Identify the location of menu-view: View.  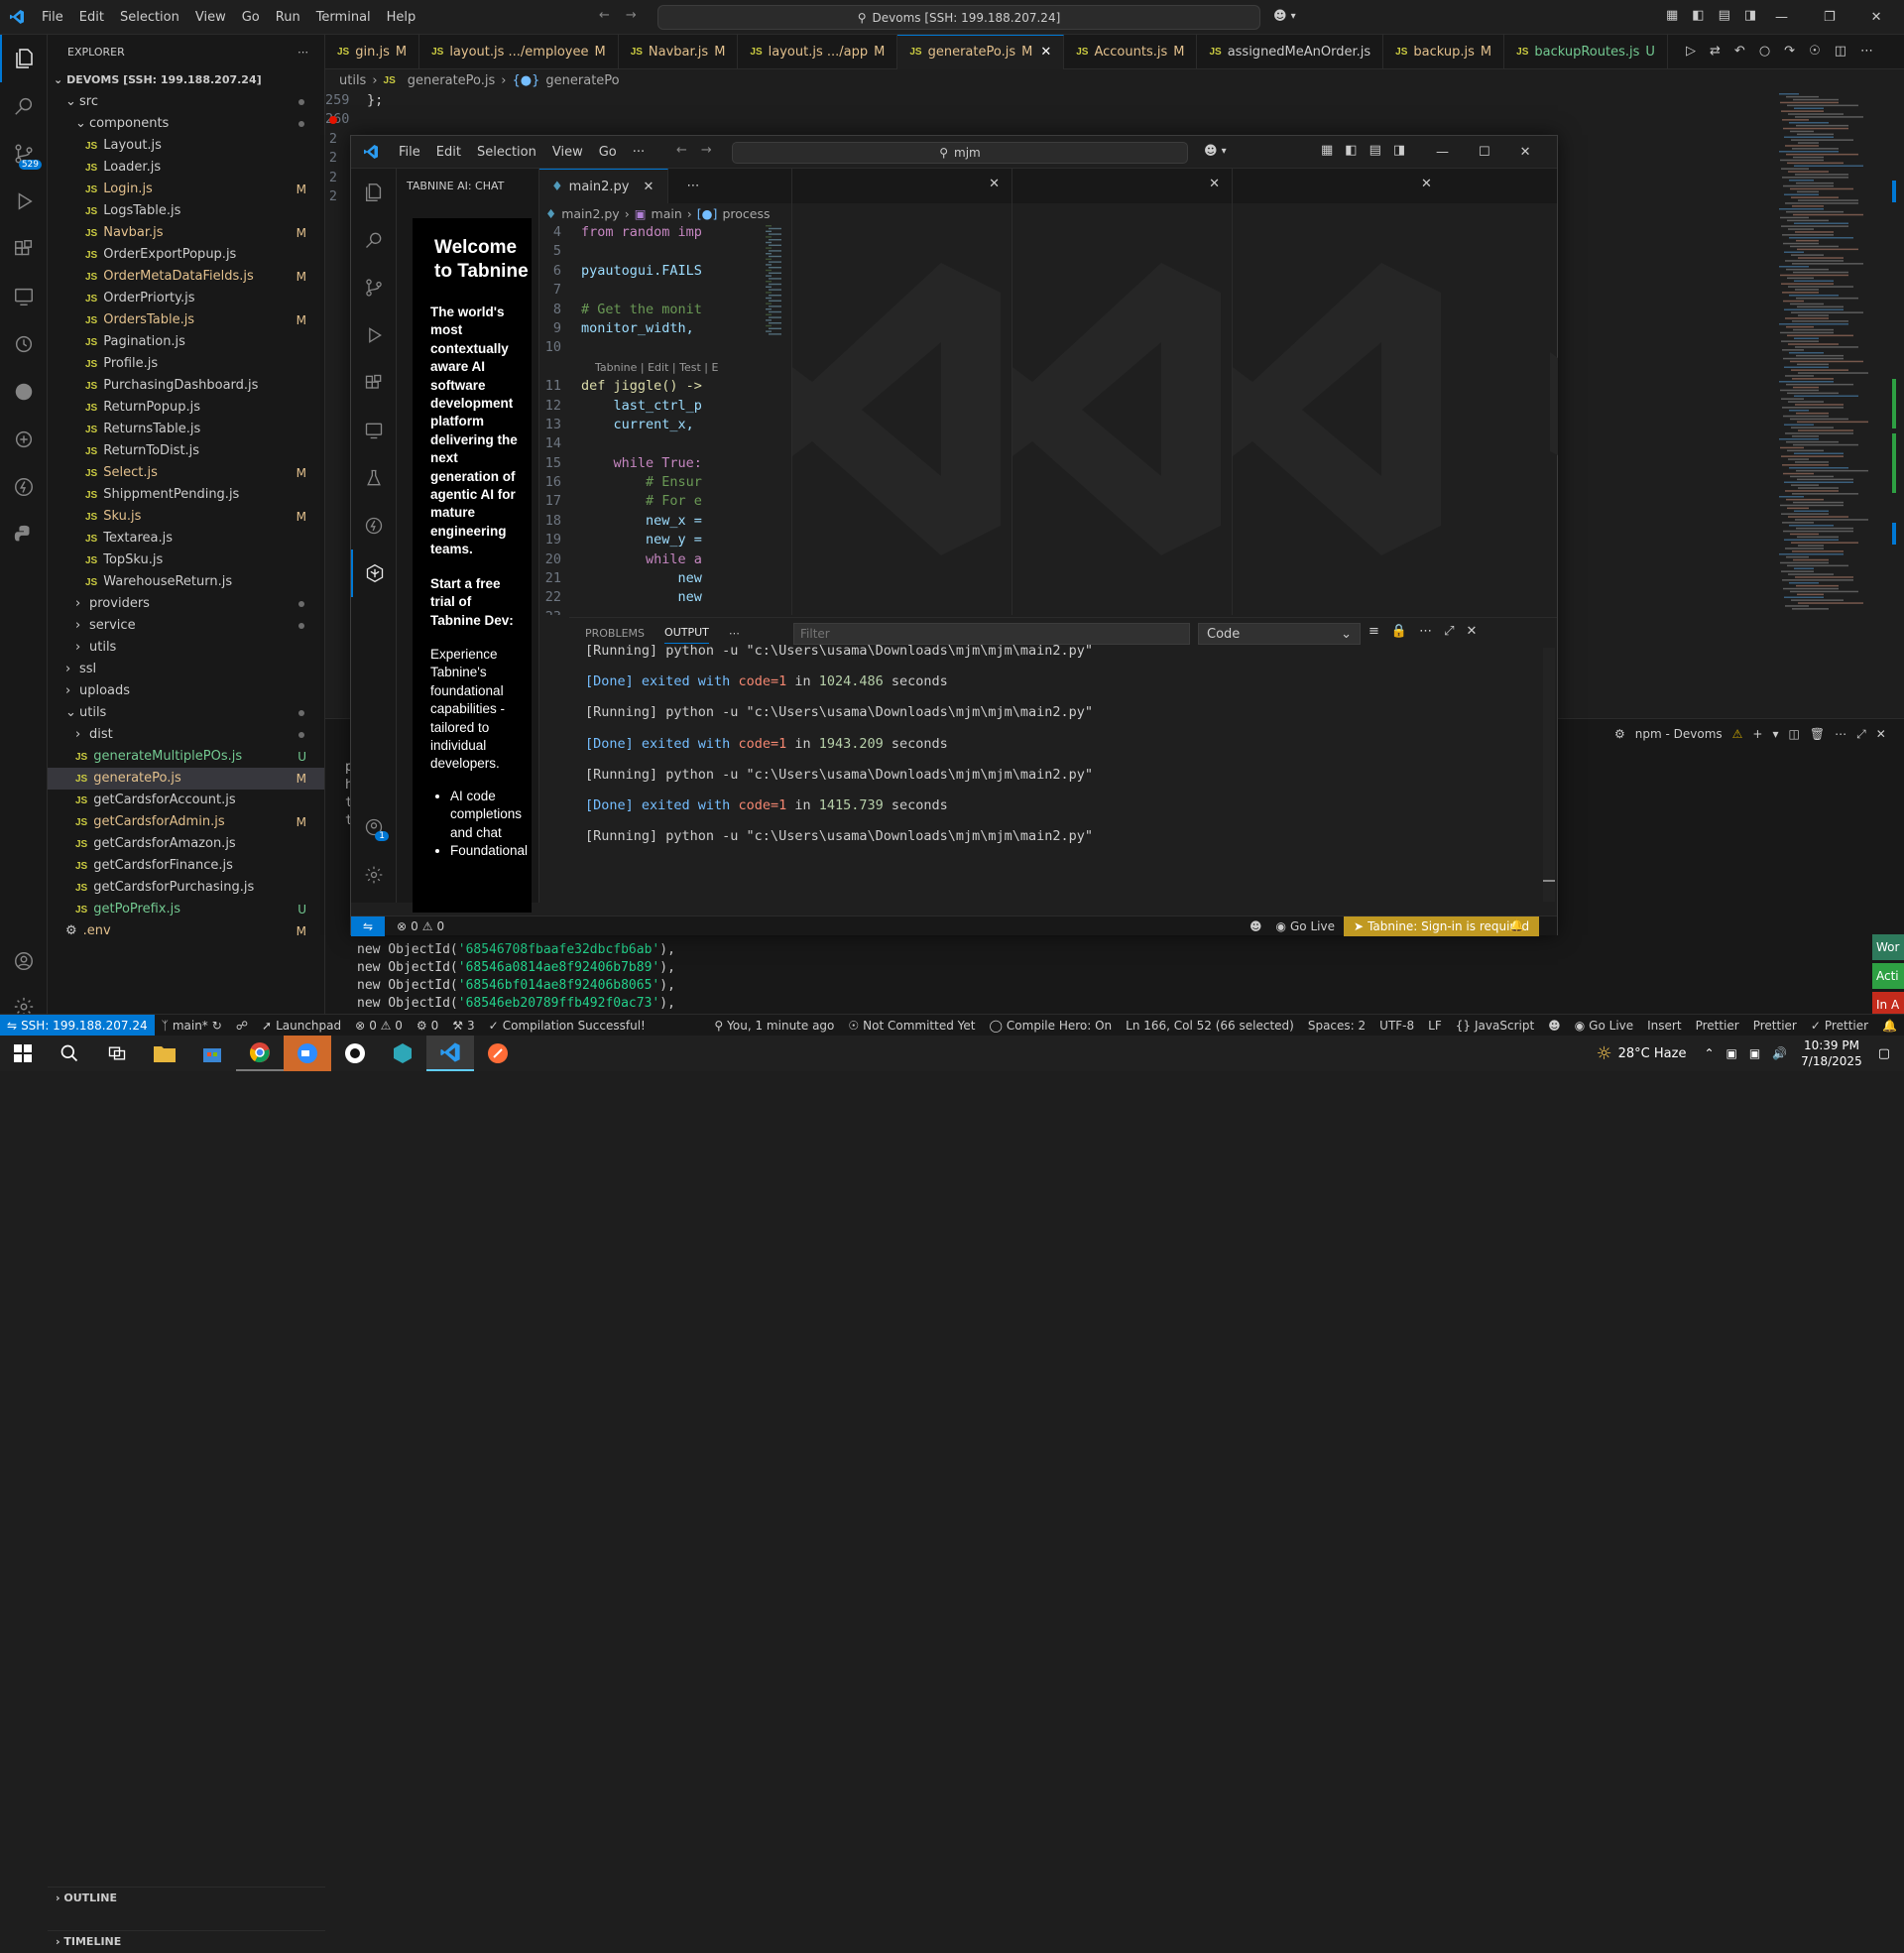
(210, 17).